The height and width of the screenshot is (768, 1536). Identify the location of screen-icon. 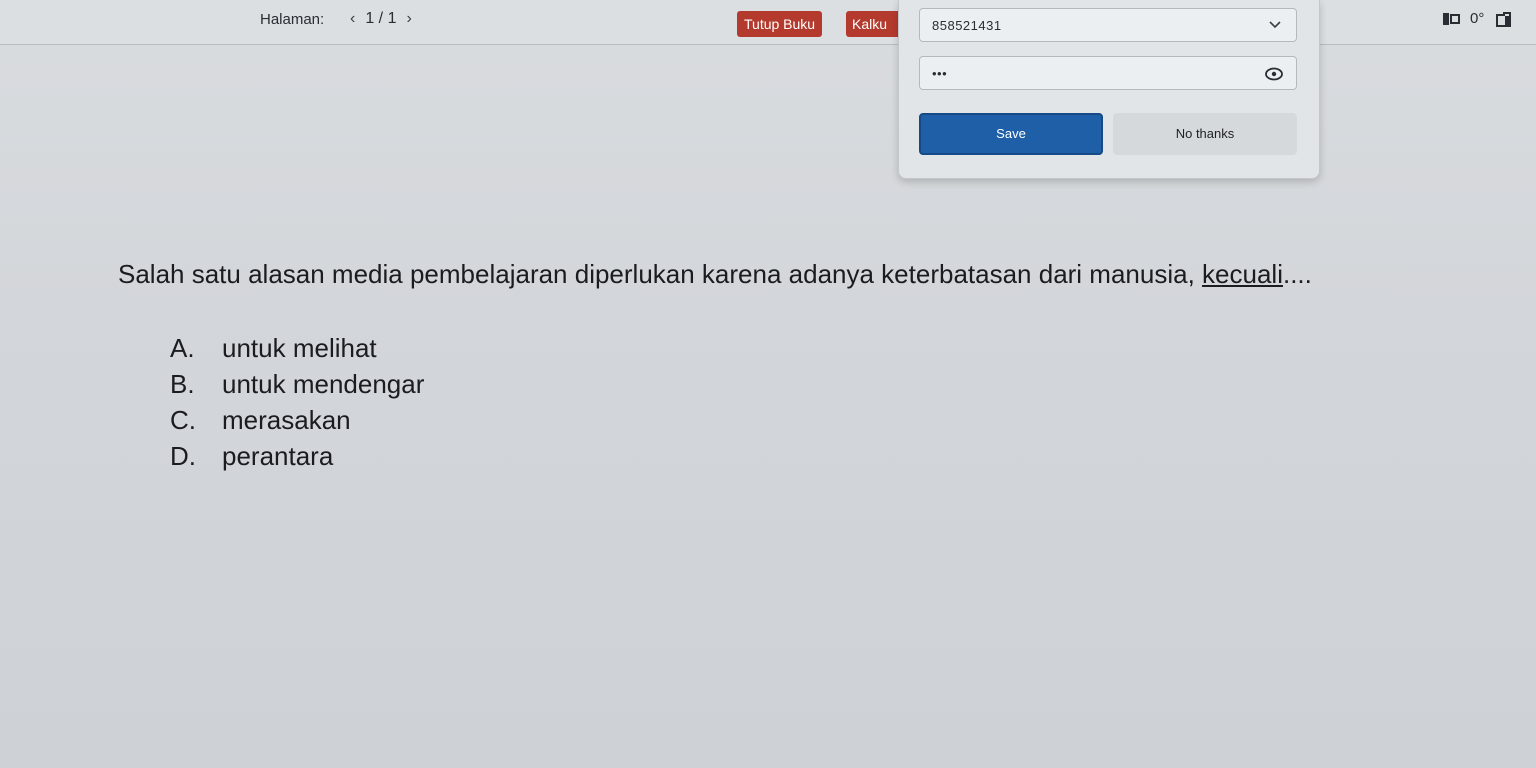
(1451, 18).